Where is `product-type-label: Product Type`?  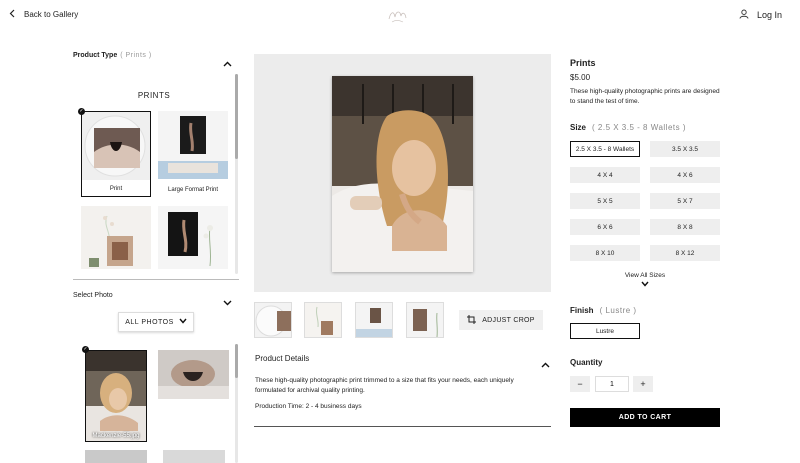 product-type-label: Product Type is located at coordinates (95, 55).